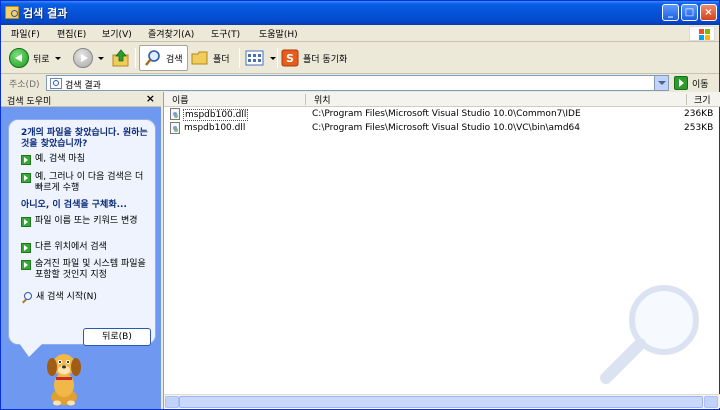 This screenshot has height=410, width=720. What do you see at coordinates (254, 58) in the screenshot?
I see `views-grid-icon` at bounding box center [254, 58].